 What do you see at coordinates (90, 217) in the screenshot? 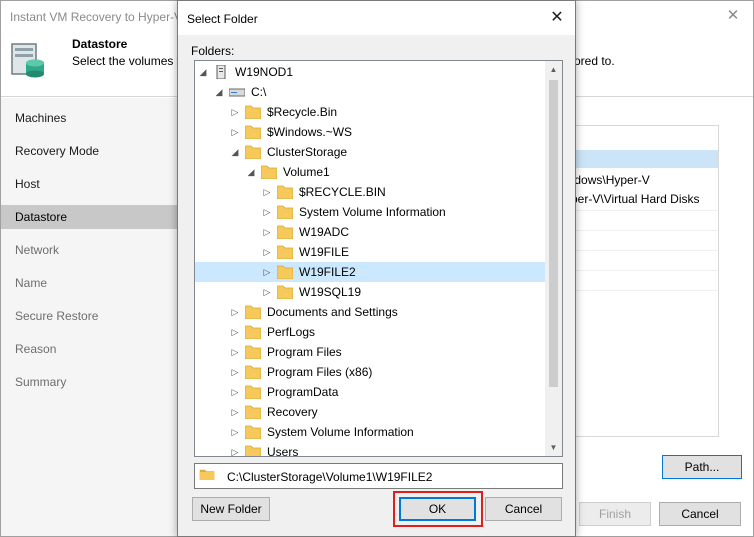
I see `step-datastore: Datastore` at bounding box center [90, 217].